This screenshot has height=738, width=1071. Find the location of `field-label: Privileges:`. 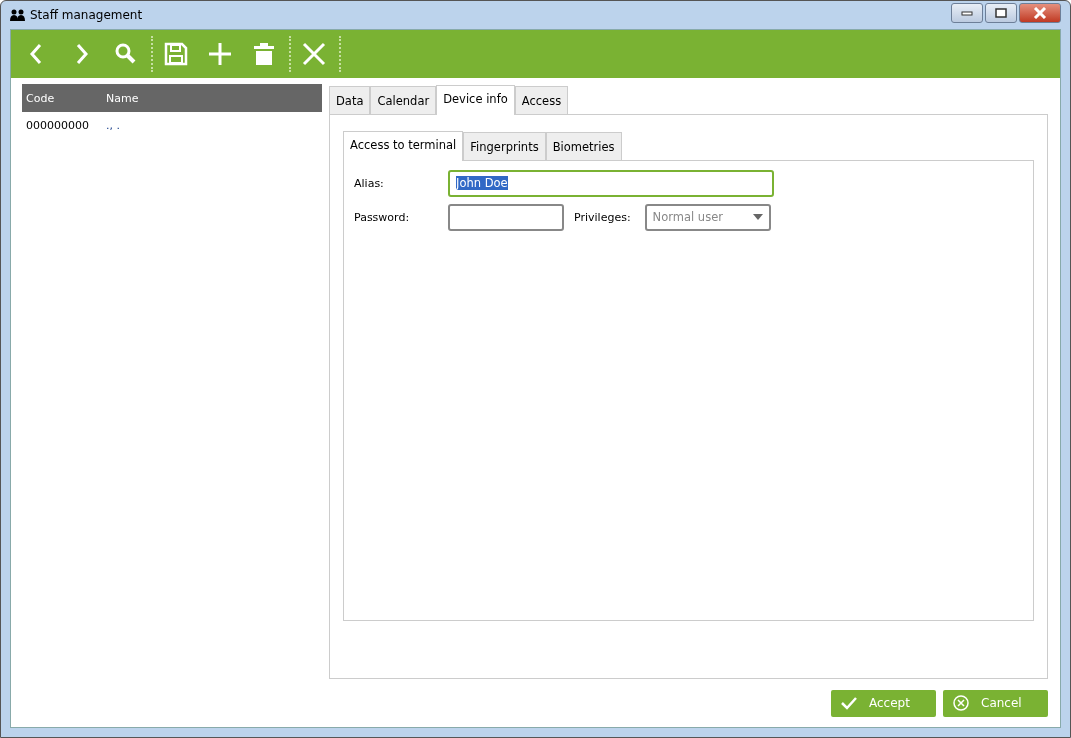

field-label: Privileges: is located at coordinates (602, 217).